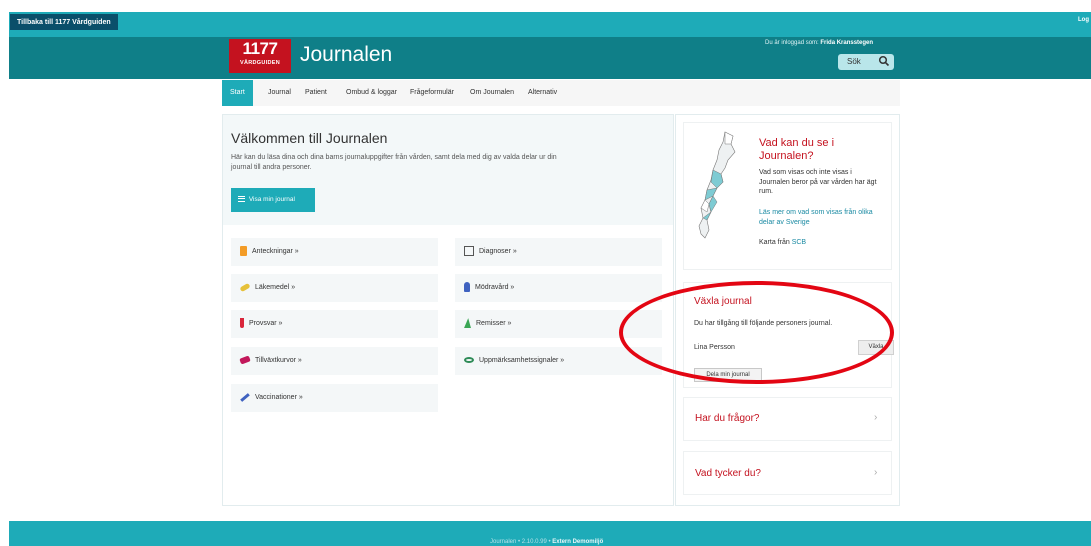 This screenshot has width=1091, height=546. What do you see at coordinates (787, 473) in the screenshot?
I see `accordion-feedback: Vad tycker du? ›` at bounding box center [787, 473].